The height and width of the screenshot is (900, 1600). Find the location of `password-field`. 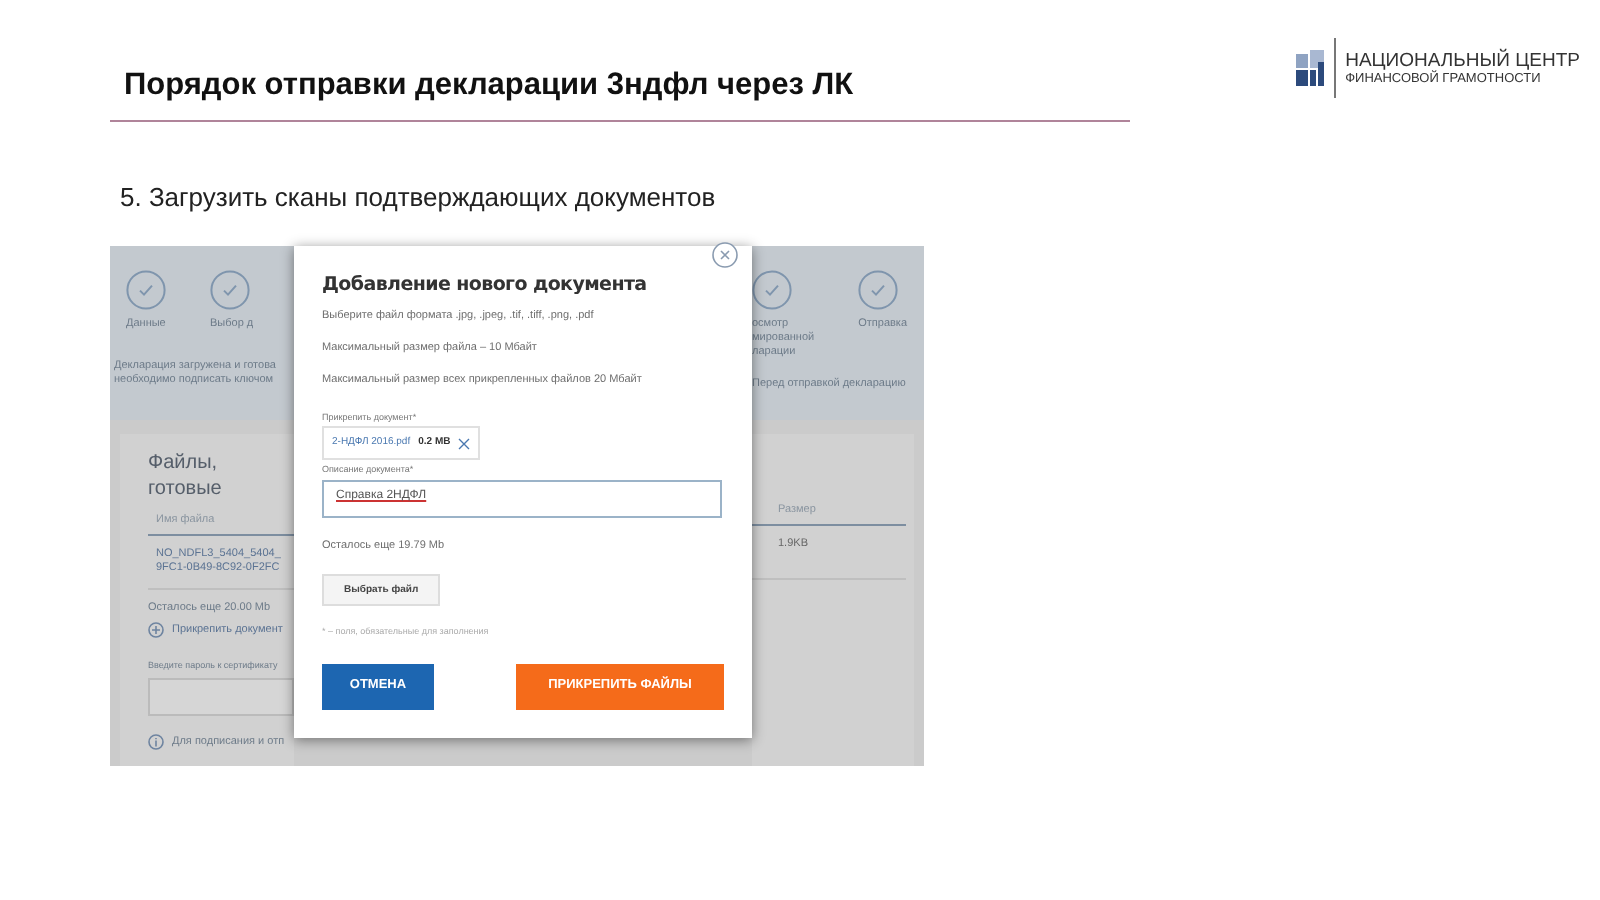

password-field is located at coordinates (221, 697).